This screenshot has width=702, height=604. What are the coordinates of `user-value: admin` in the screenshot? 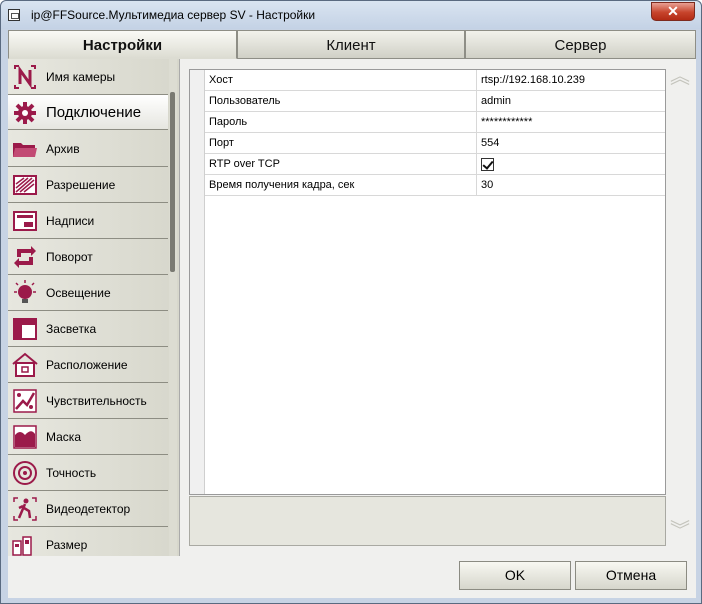 It's located at (496, 101).